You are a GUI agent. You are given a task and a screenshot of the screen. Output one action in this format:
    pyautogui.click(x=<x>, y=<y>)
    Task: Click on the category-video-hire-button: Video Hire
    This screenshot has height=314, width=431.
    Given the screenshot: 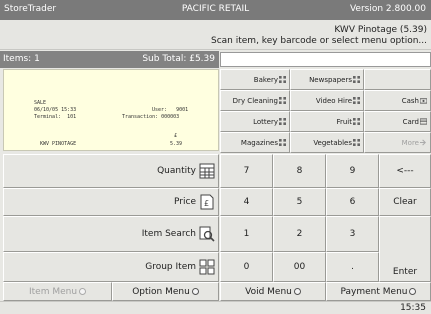 What is the action you would take?
    pyautogui.click(x=327, y=100)
    